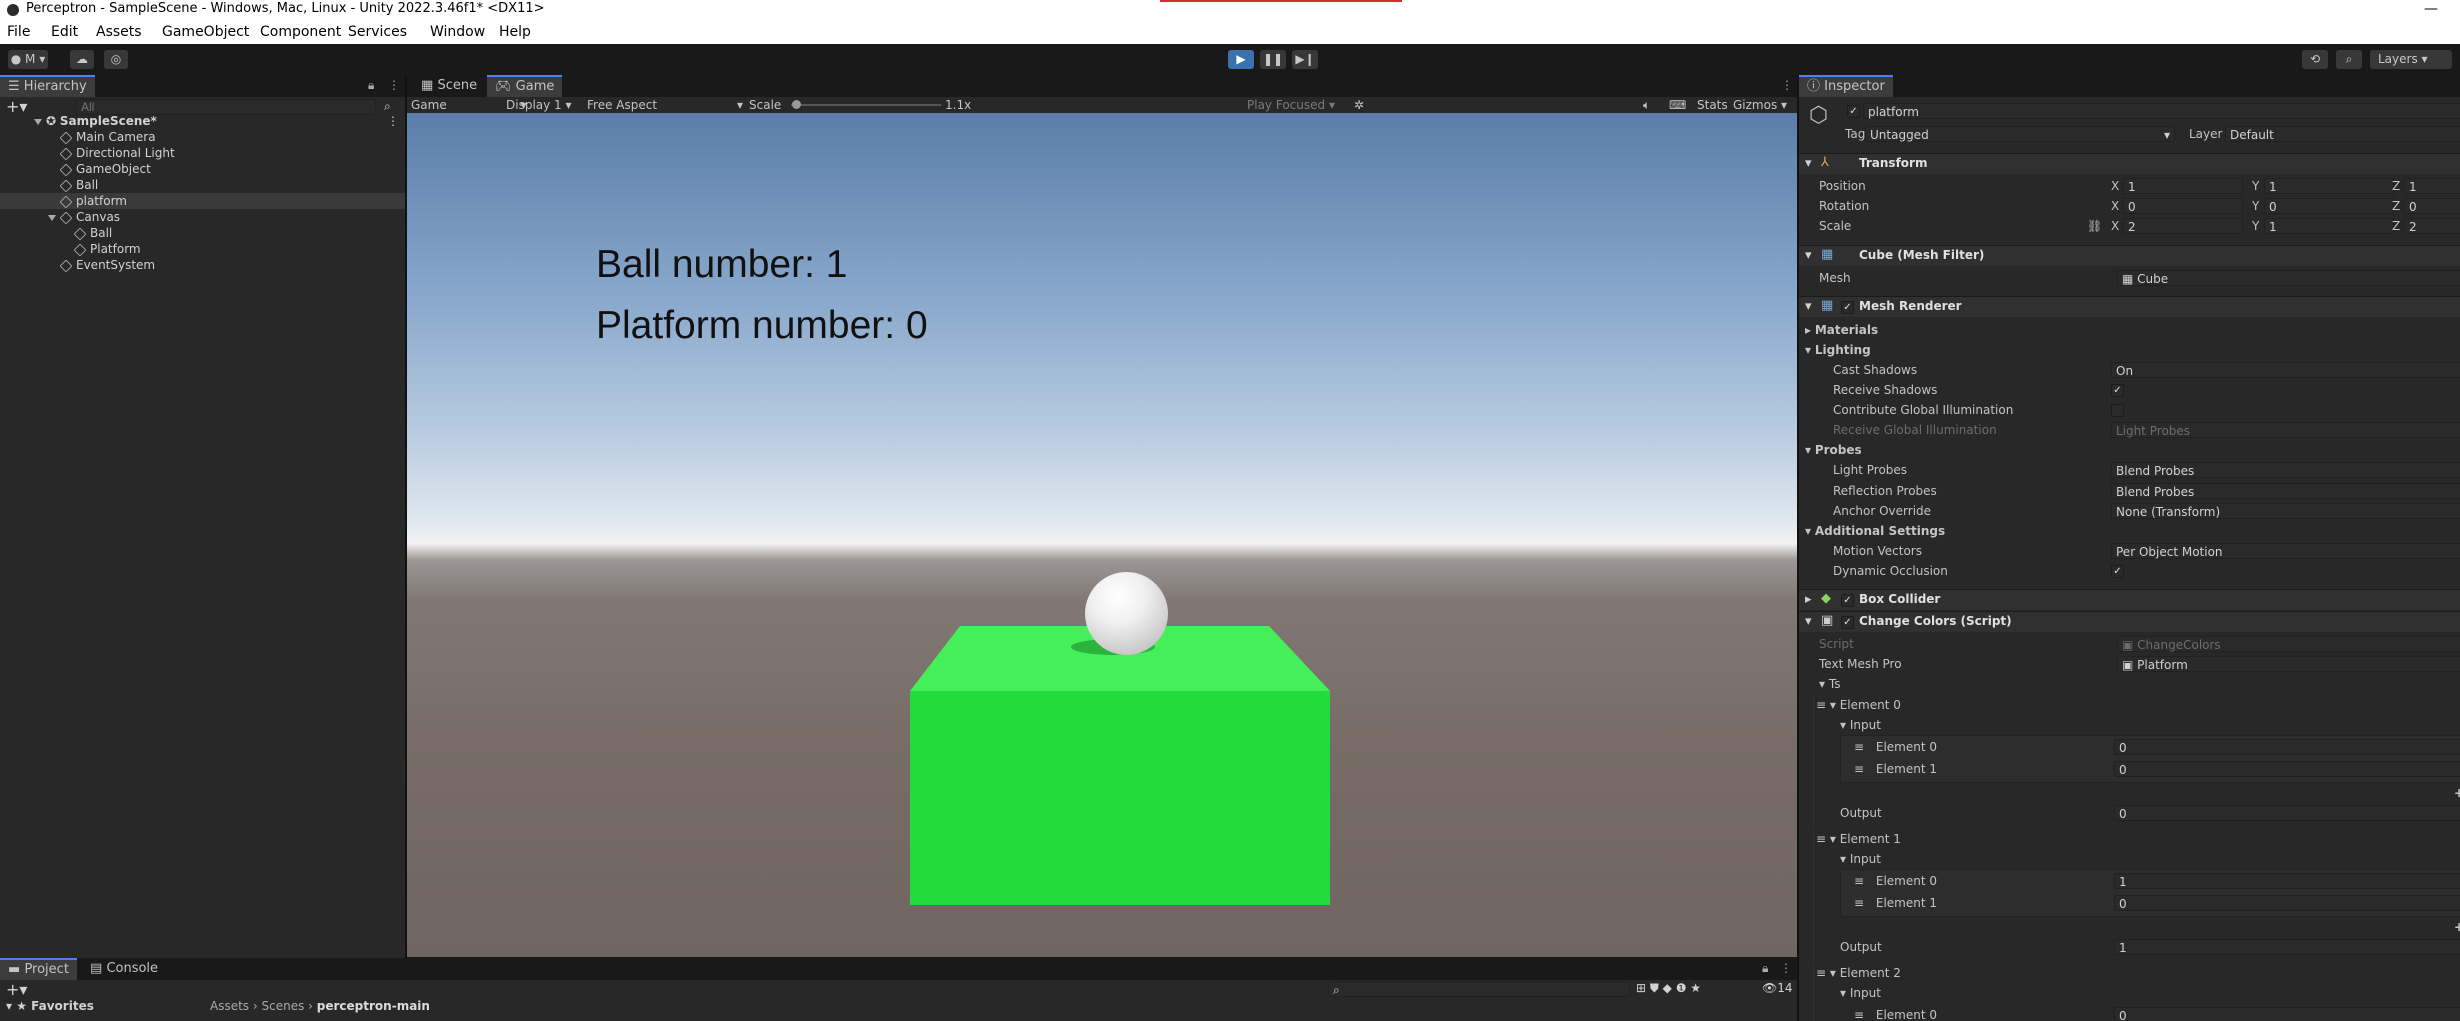  What do you see at coordinates (1479, 989) in the screenshot?
I see `project-search-input: ⌕` at bounding box center [1479, 989].